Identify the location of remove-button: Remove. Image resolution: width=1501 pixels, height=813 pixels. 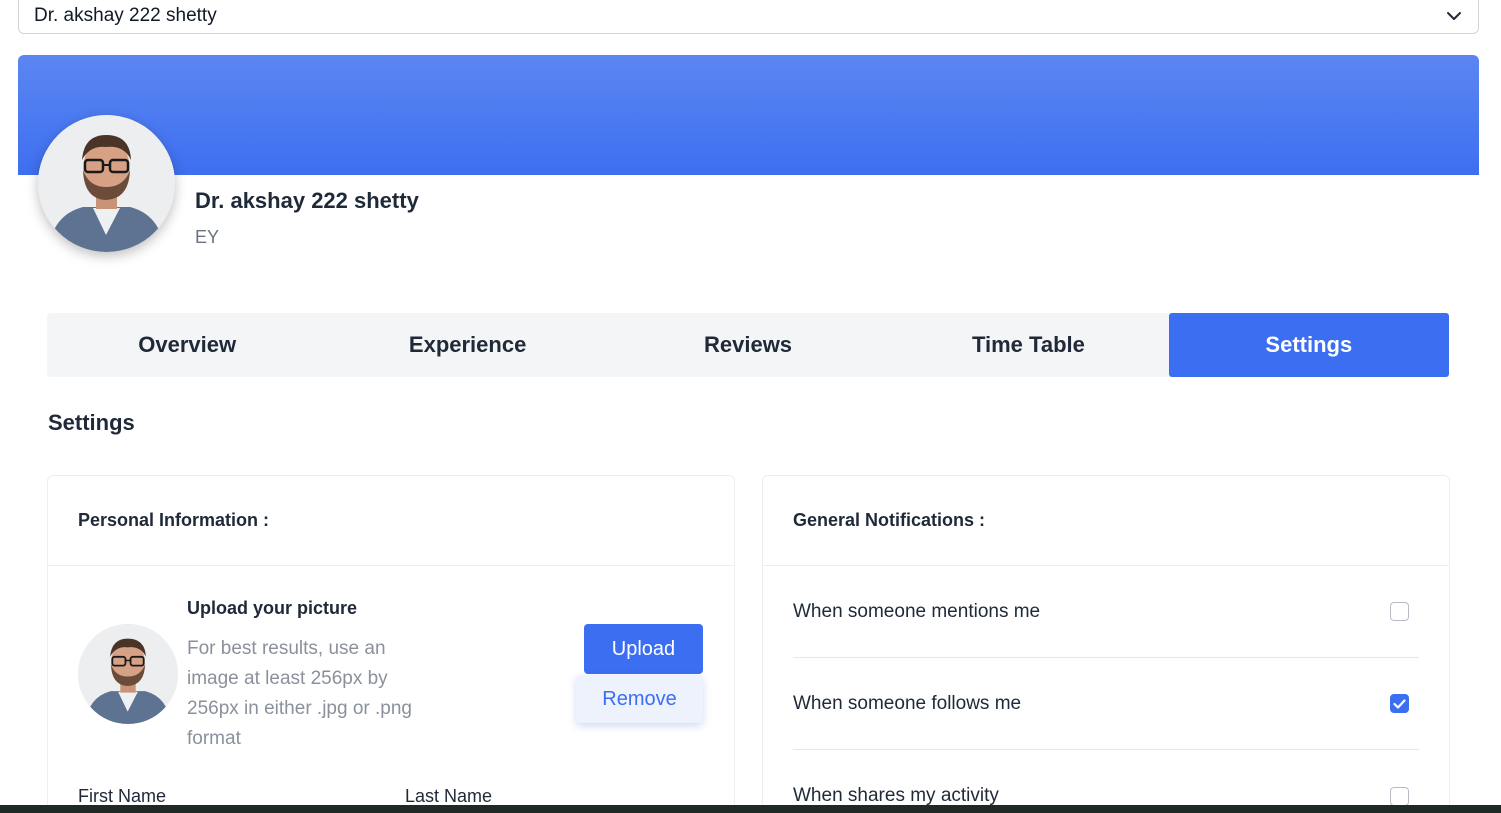
(639, 699).